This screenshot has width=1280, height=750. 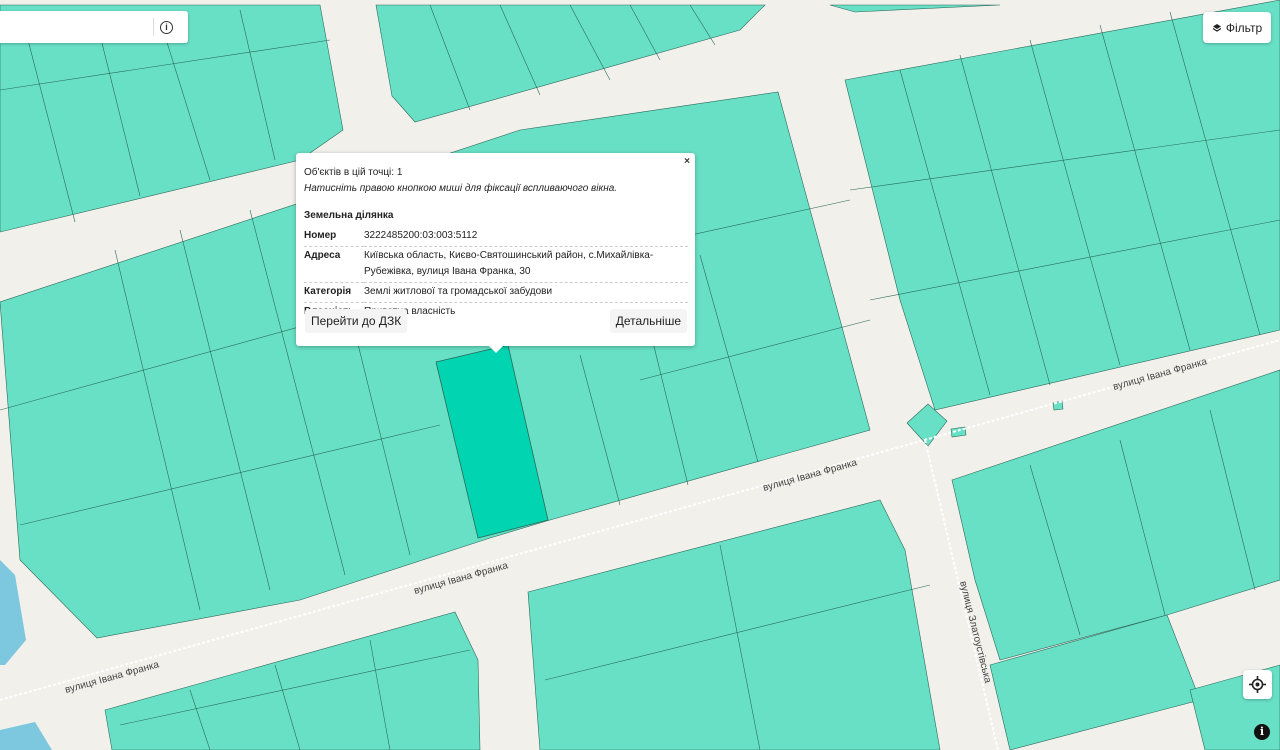 I want to click on search-separator, so click(x=153, y=27).